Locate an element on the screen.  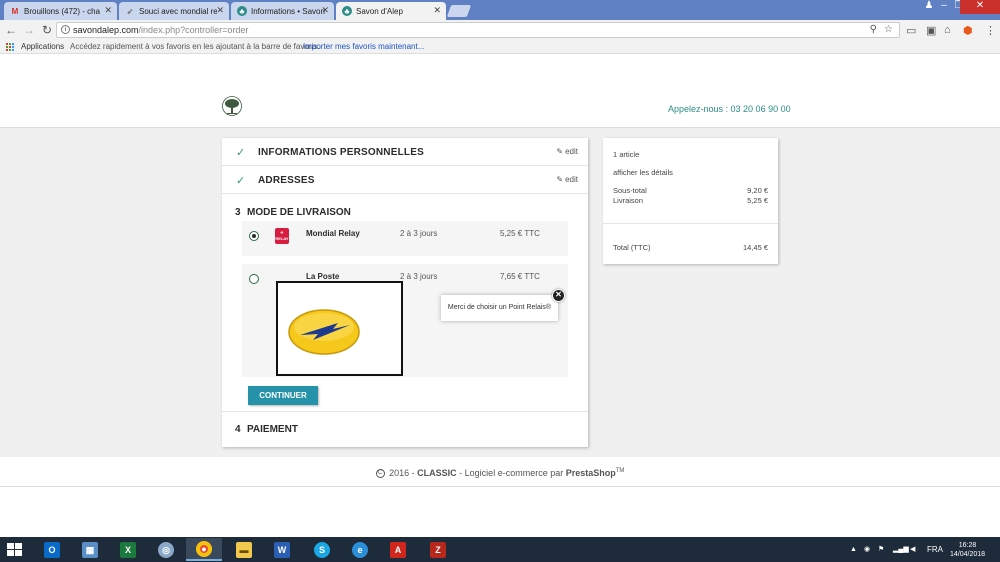
tab-souci: ➶ Souci avec mondial re ✕ is located at coordinates (174, 11).